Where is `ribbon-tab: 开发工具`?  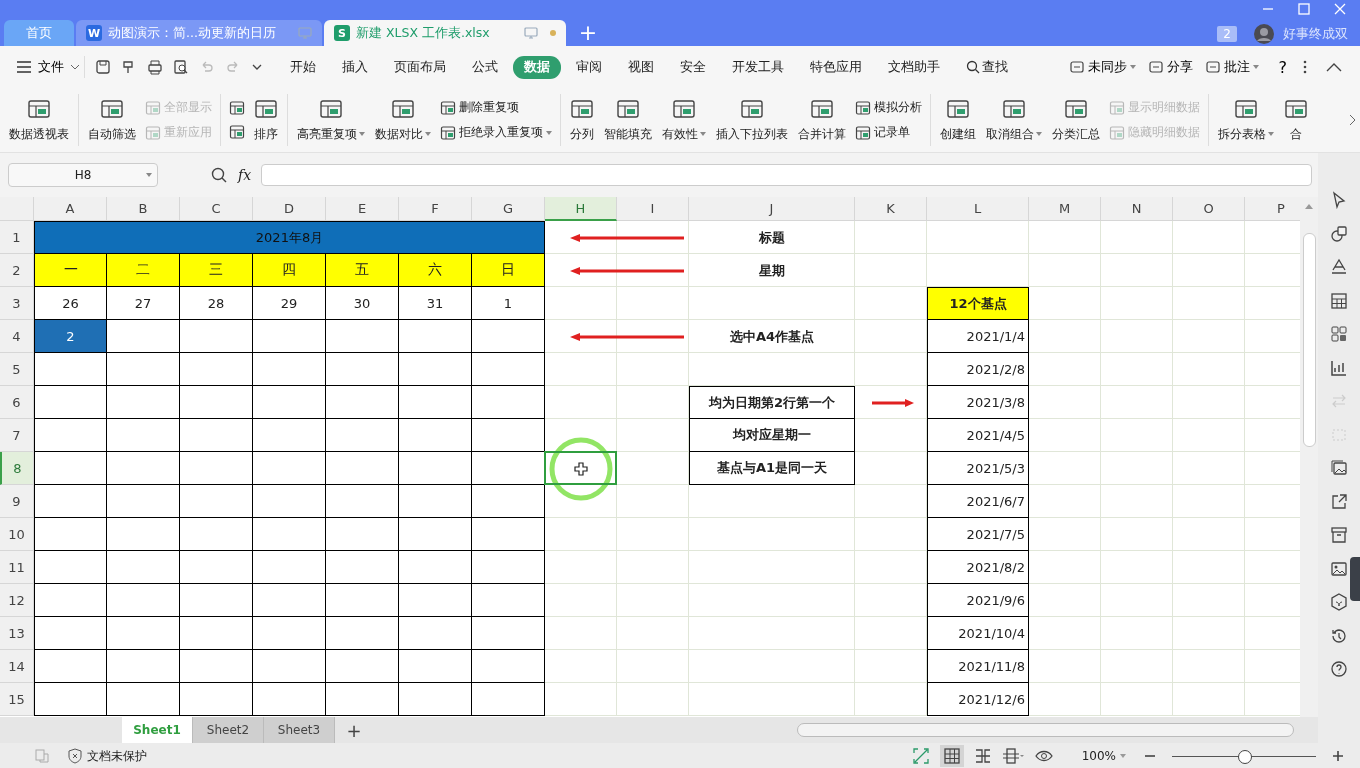
ribbon-tab: 开发工具 is located at coordinates (758, 67).